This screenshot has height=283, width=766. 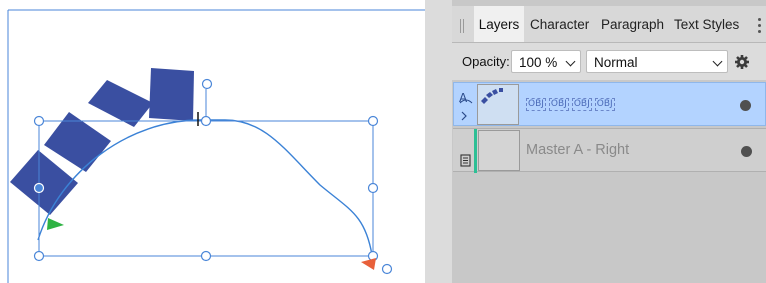 What do you see at coordinates (438, 141) in the screenshot?
I see `panel-gutter` at bounding box center [438, 141].